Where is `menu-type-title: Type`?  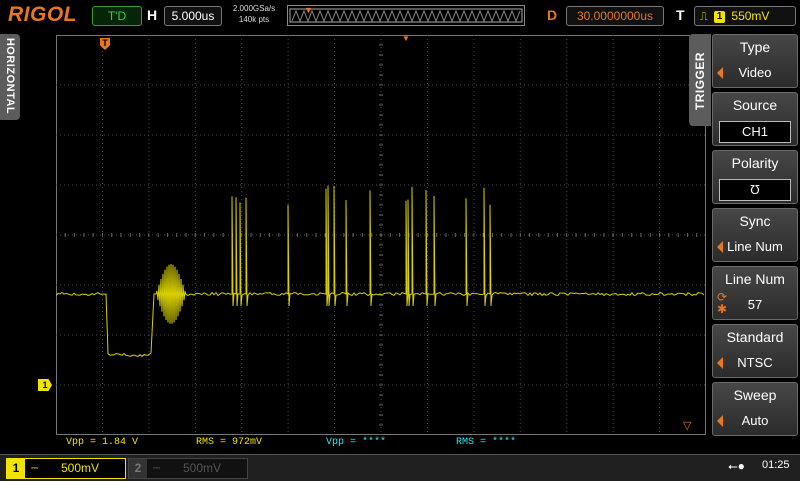 menu-type-title: Type is located at coordinates (755, 47).